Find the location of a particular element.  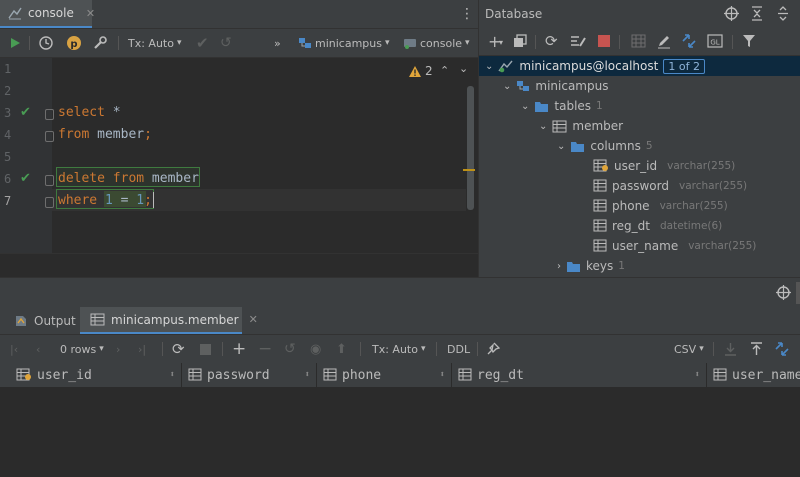

tree-item-columns: ⌄ columns 5 is located at coordinates (605, 146).